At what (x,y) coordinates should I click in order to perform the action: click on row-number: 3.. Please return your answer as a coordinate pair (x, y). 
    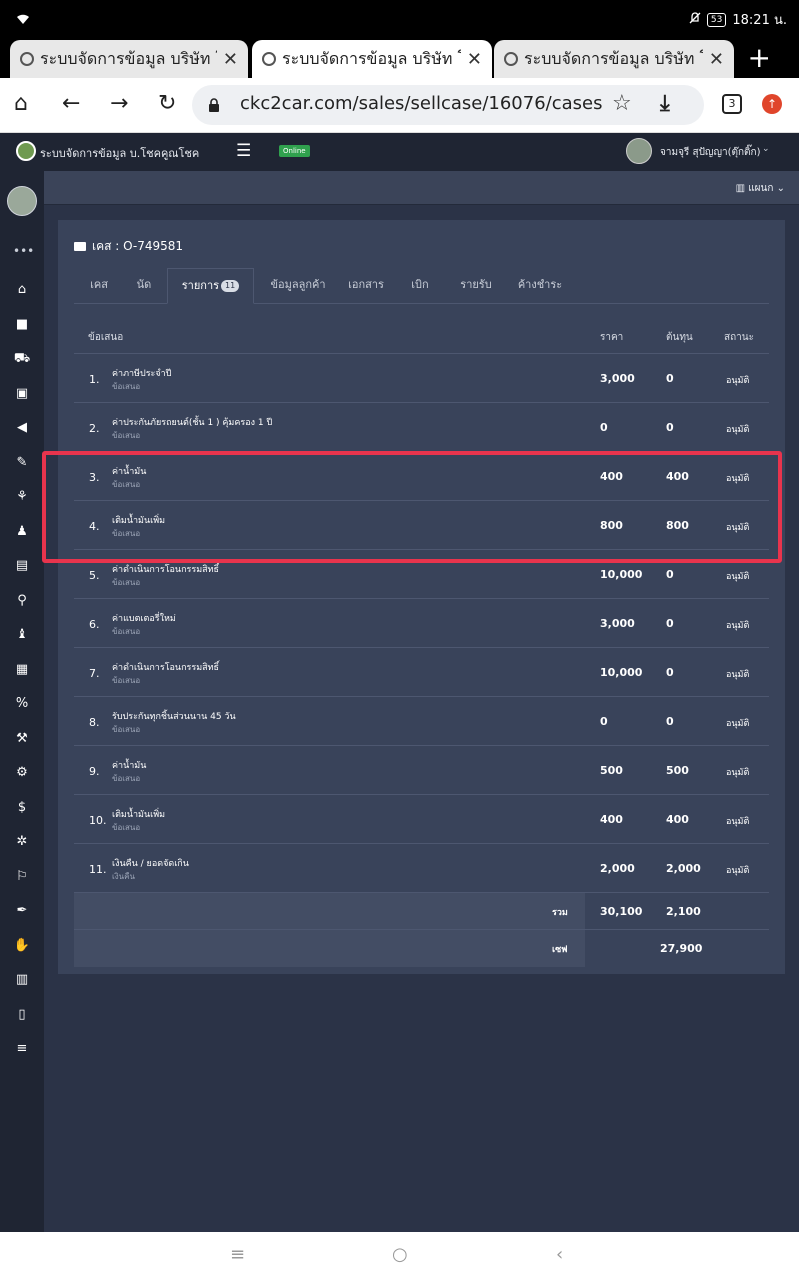
    Looking at the image, I should click on (94, 477).